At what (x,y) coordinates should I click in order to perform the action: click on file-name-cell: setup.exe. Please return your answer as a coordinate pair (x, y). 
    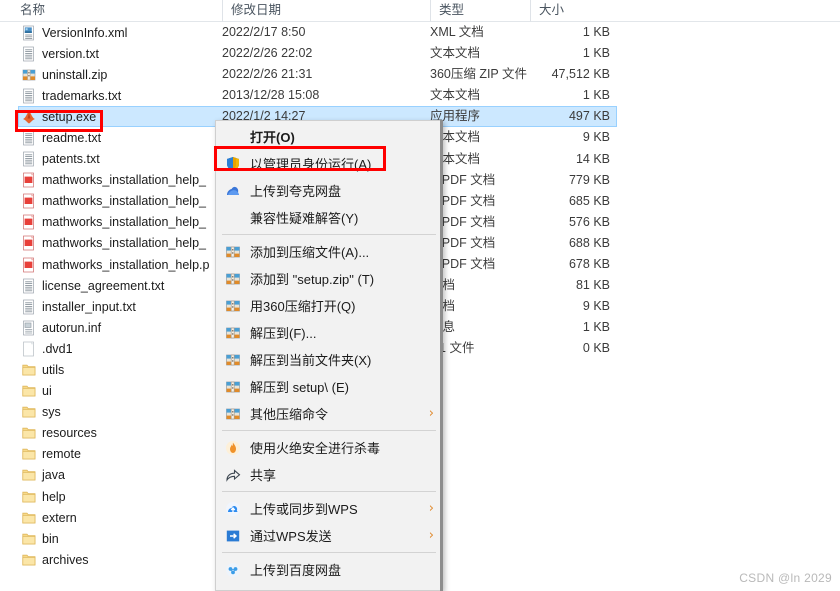
    Looking at the image, I should click on (59, 116).